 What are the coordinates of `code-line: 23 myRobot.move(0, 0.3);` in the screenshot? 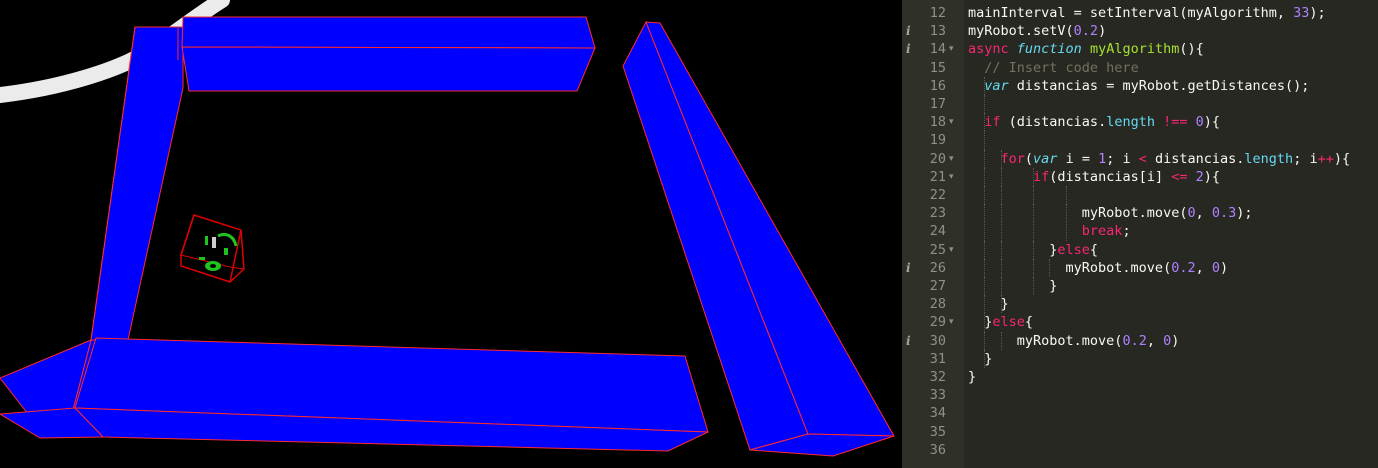 It's located at (1140, 213).